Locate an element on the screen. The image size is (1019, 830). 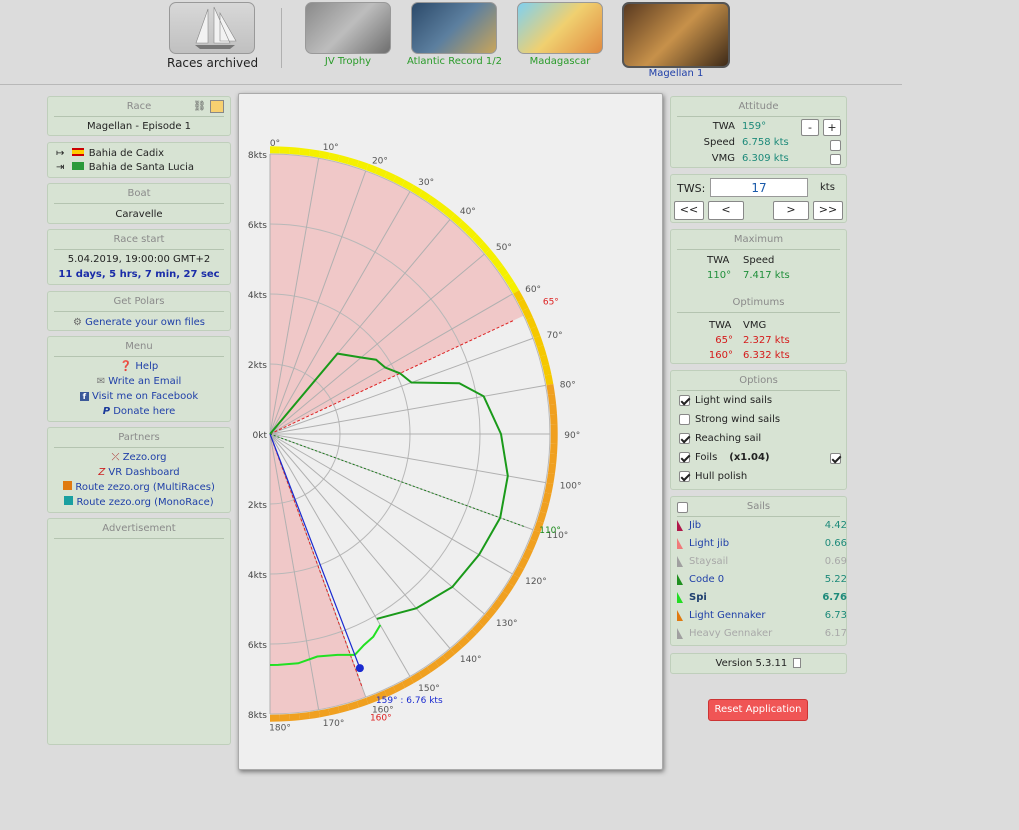
tws-input is located at coordinates (759, 187).